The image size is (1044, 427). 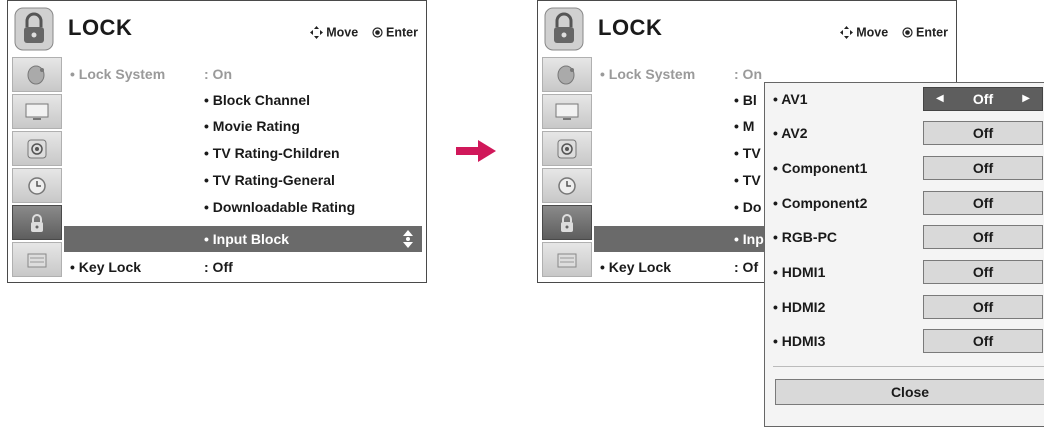 I want to click on menu-item-tv-rating-general: • TV Rating-General, so click(x=243, y=180).